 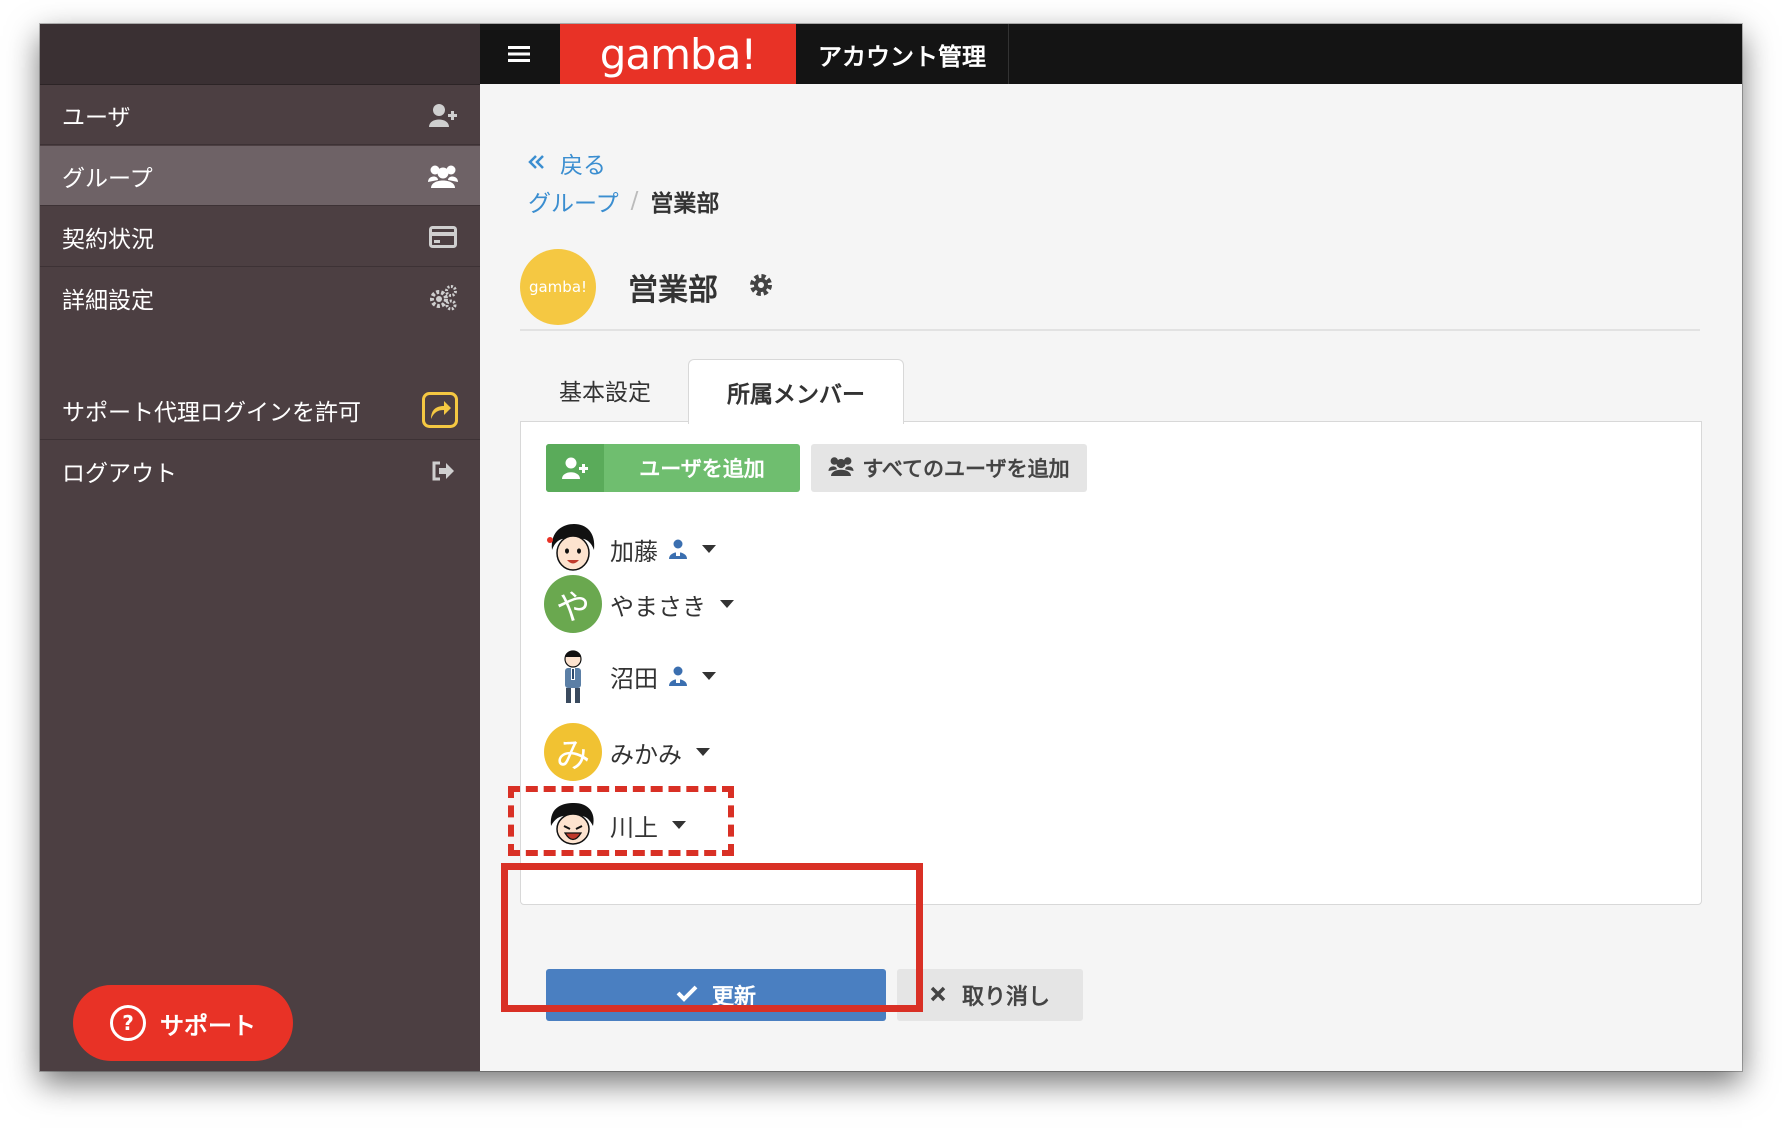 I want to click on avatar: み, so click(x=573, y=752).